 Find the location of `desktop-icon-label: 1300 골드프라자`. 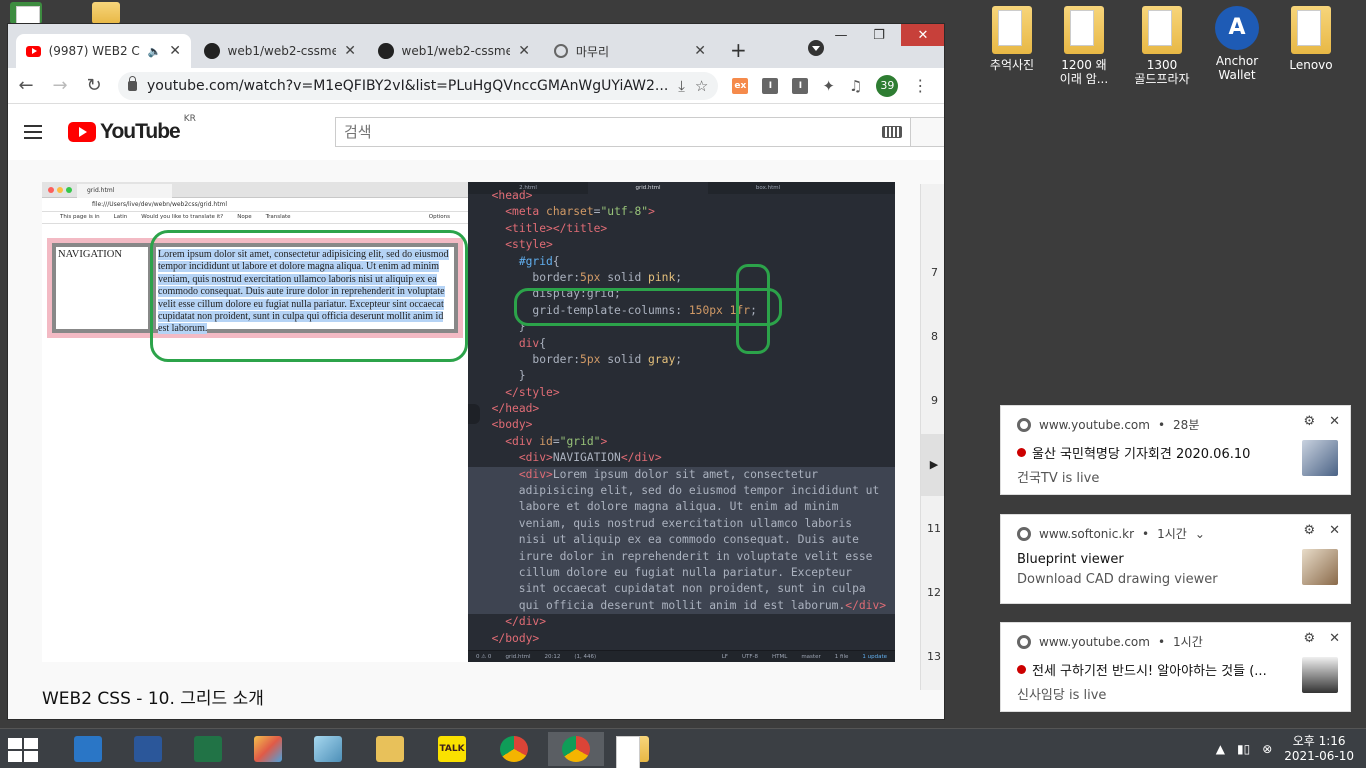

desktop-icon-label: 1300 골드프라자 is located at coordinates (1162, 72).